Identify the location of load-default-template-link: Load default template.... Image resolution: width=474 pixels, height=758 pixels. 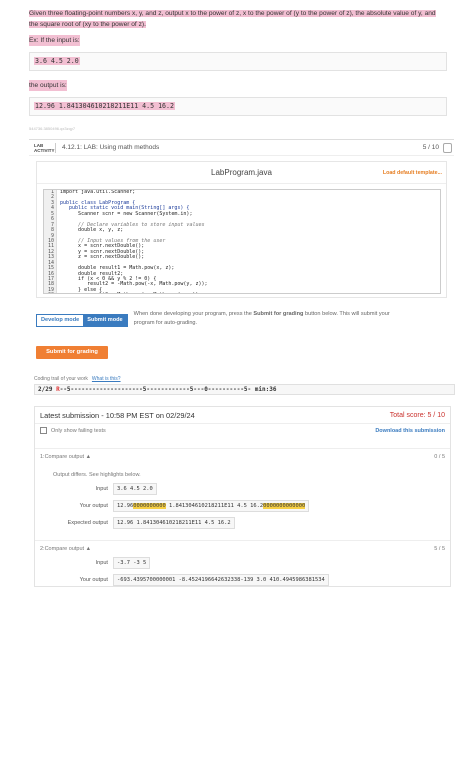
(412, 173).